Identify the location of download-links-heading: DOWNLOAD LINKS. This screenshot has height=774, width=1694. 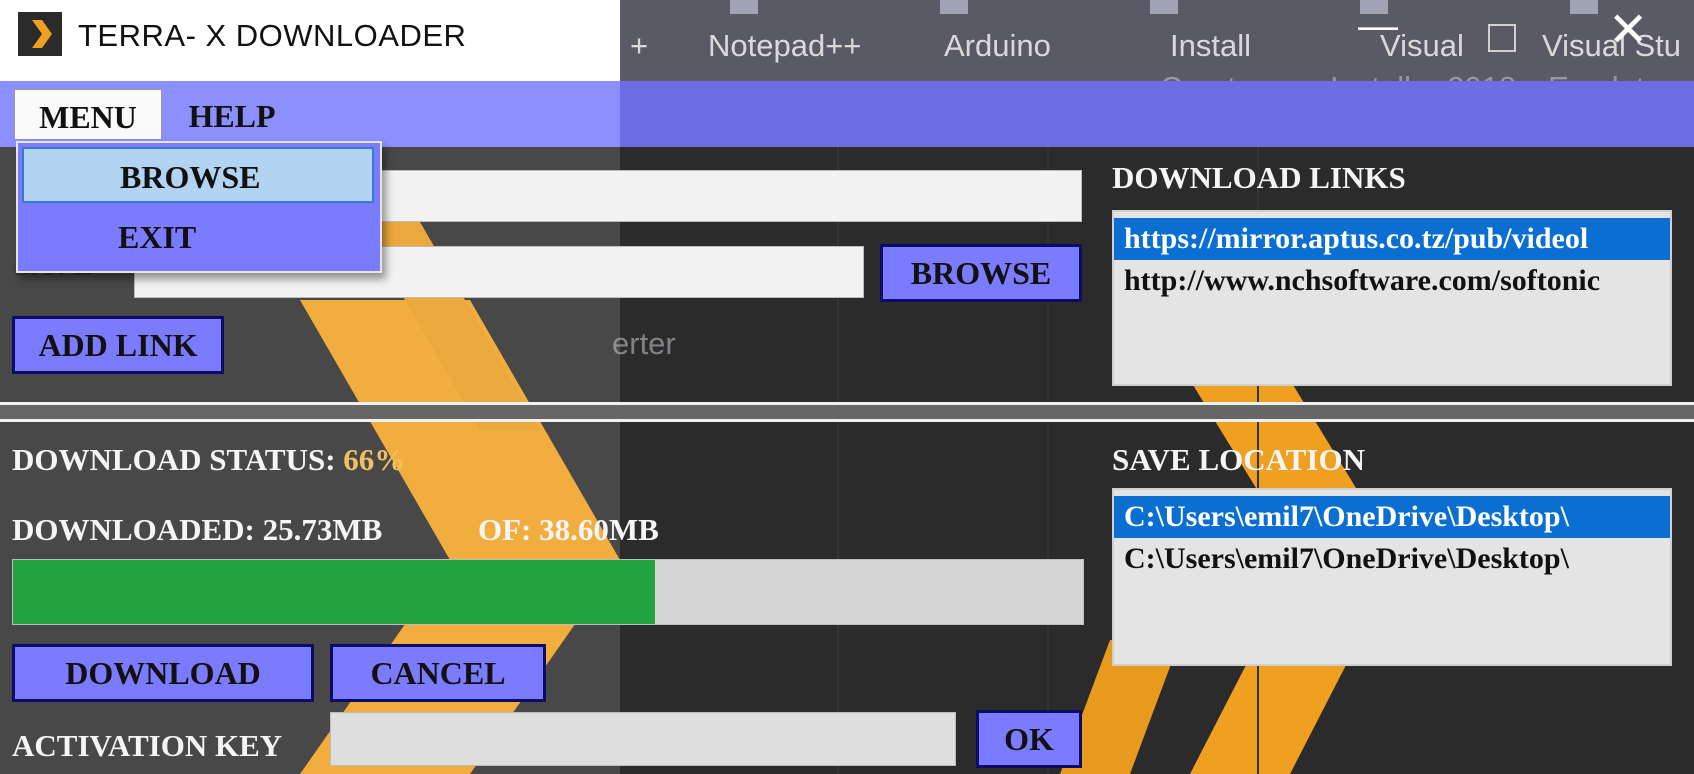
(1259, 177).